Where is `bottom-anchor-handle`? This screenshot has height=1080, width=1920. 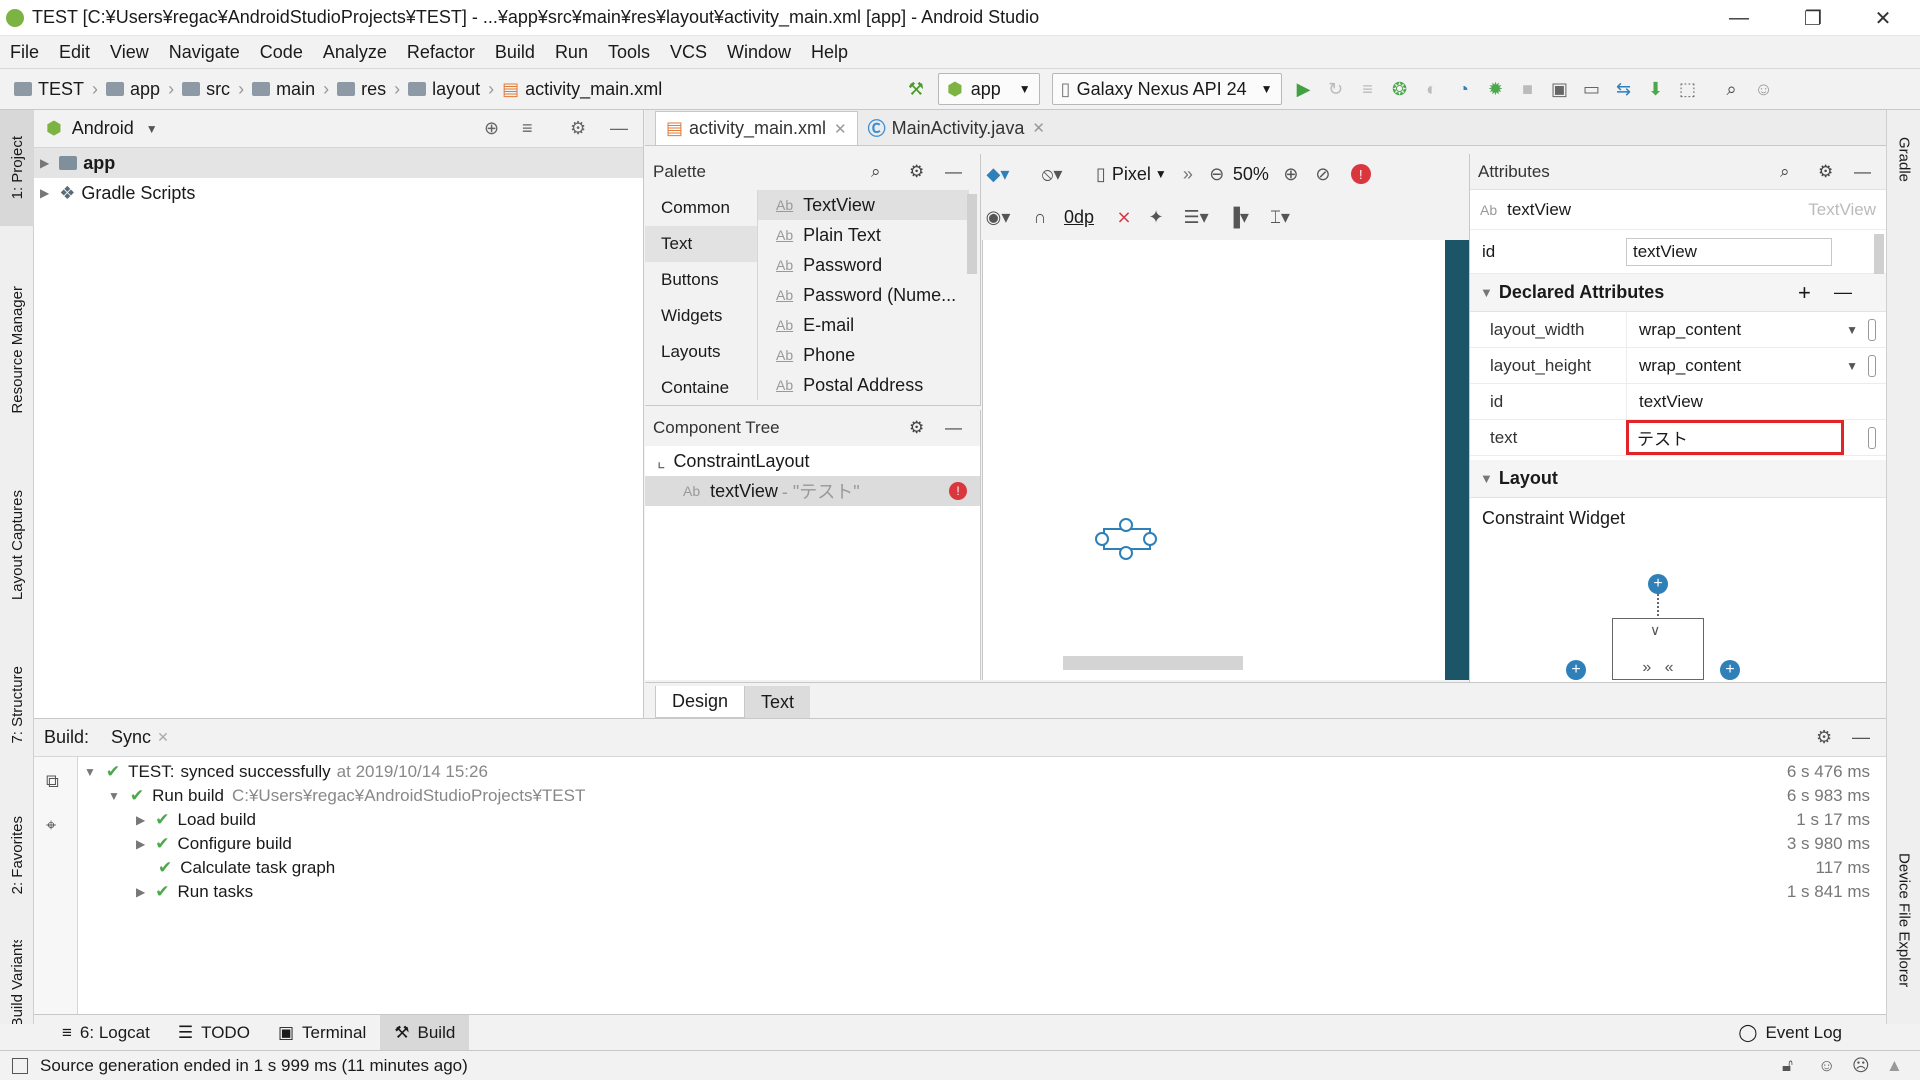 bottom-anchor-handle is located at coordinates (1126, 553).